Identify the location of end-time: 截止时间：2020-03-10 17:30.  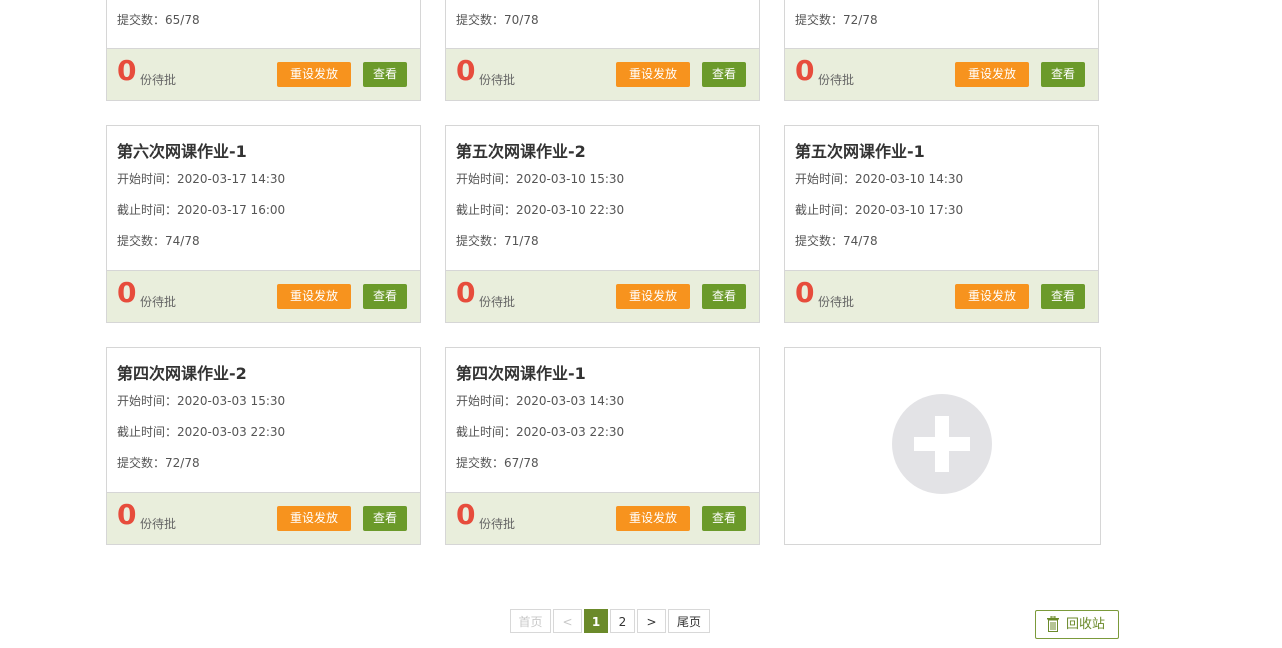
(879, 210).